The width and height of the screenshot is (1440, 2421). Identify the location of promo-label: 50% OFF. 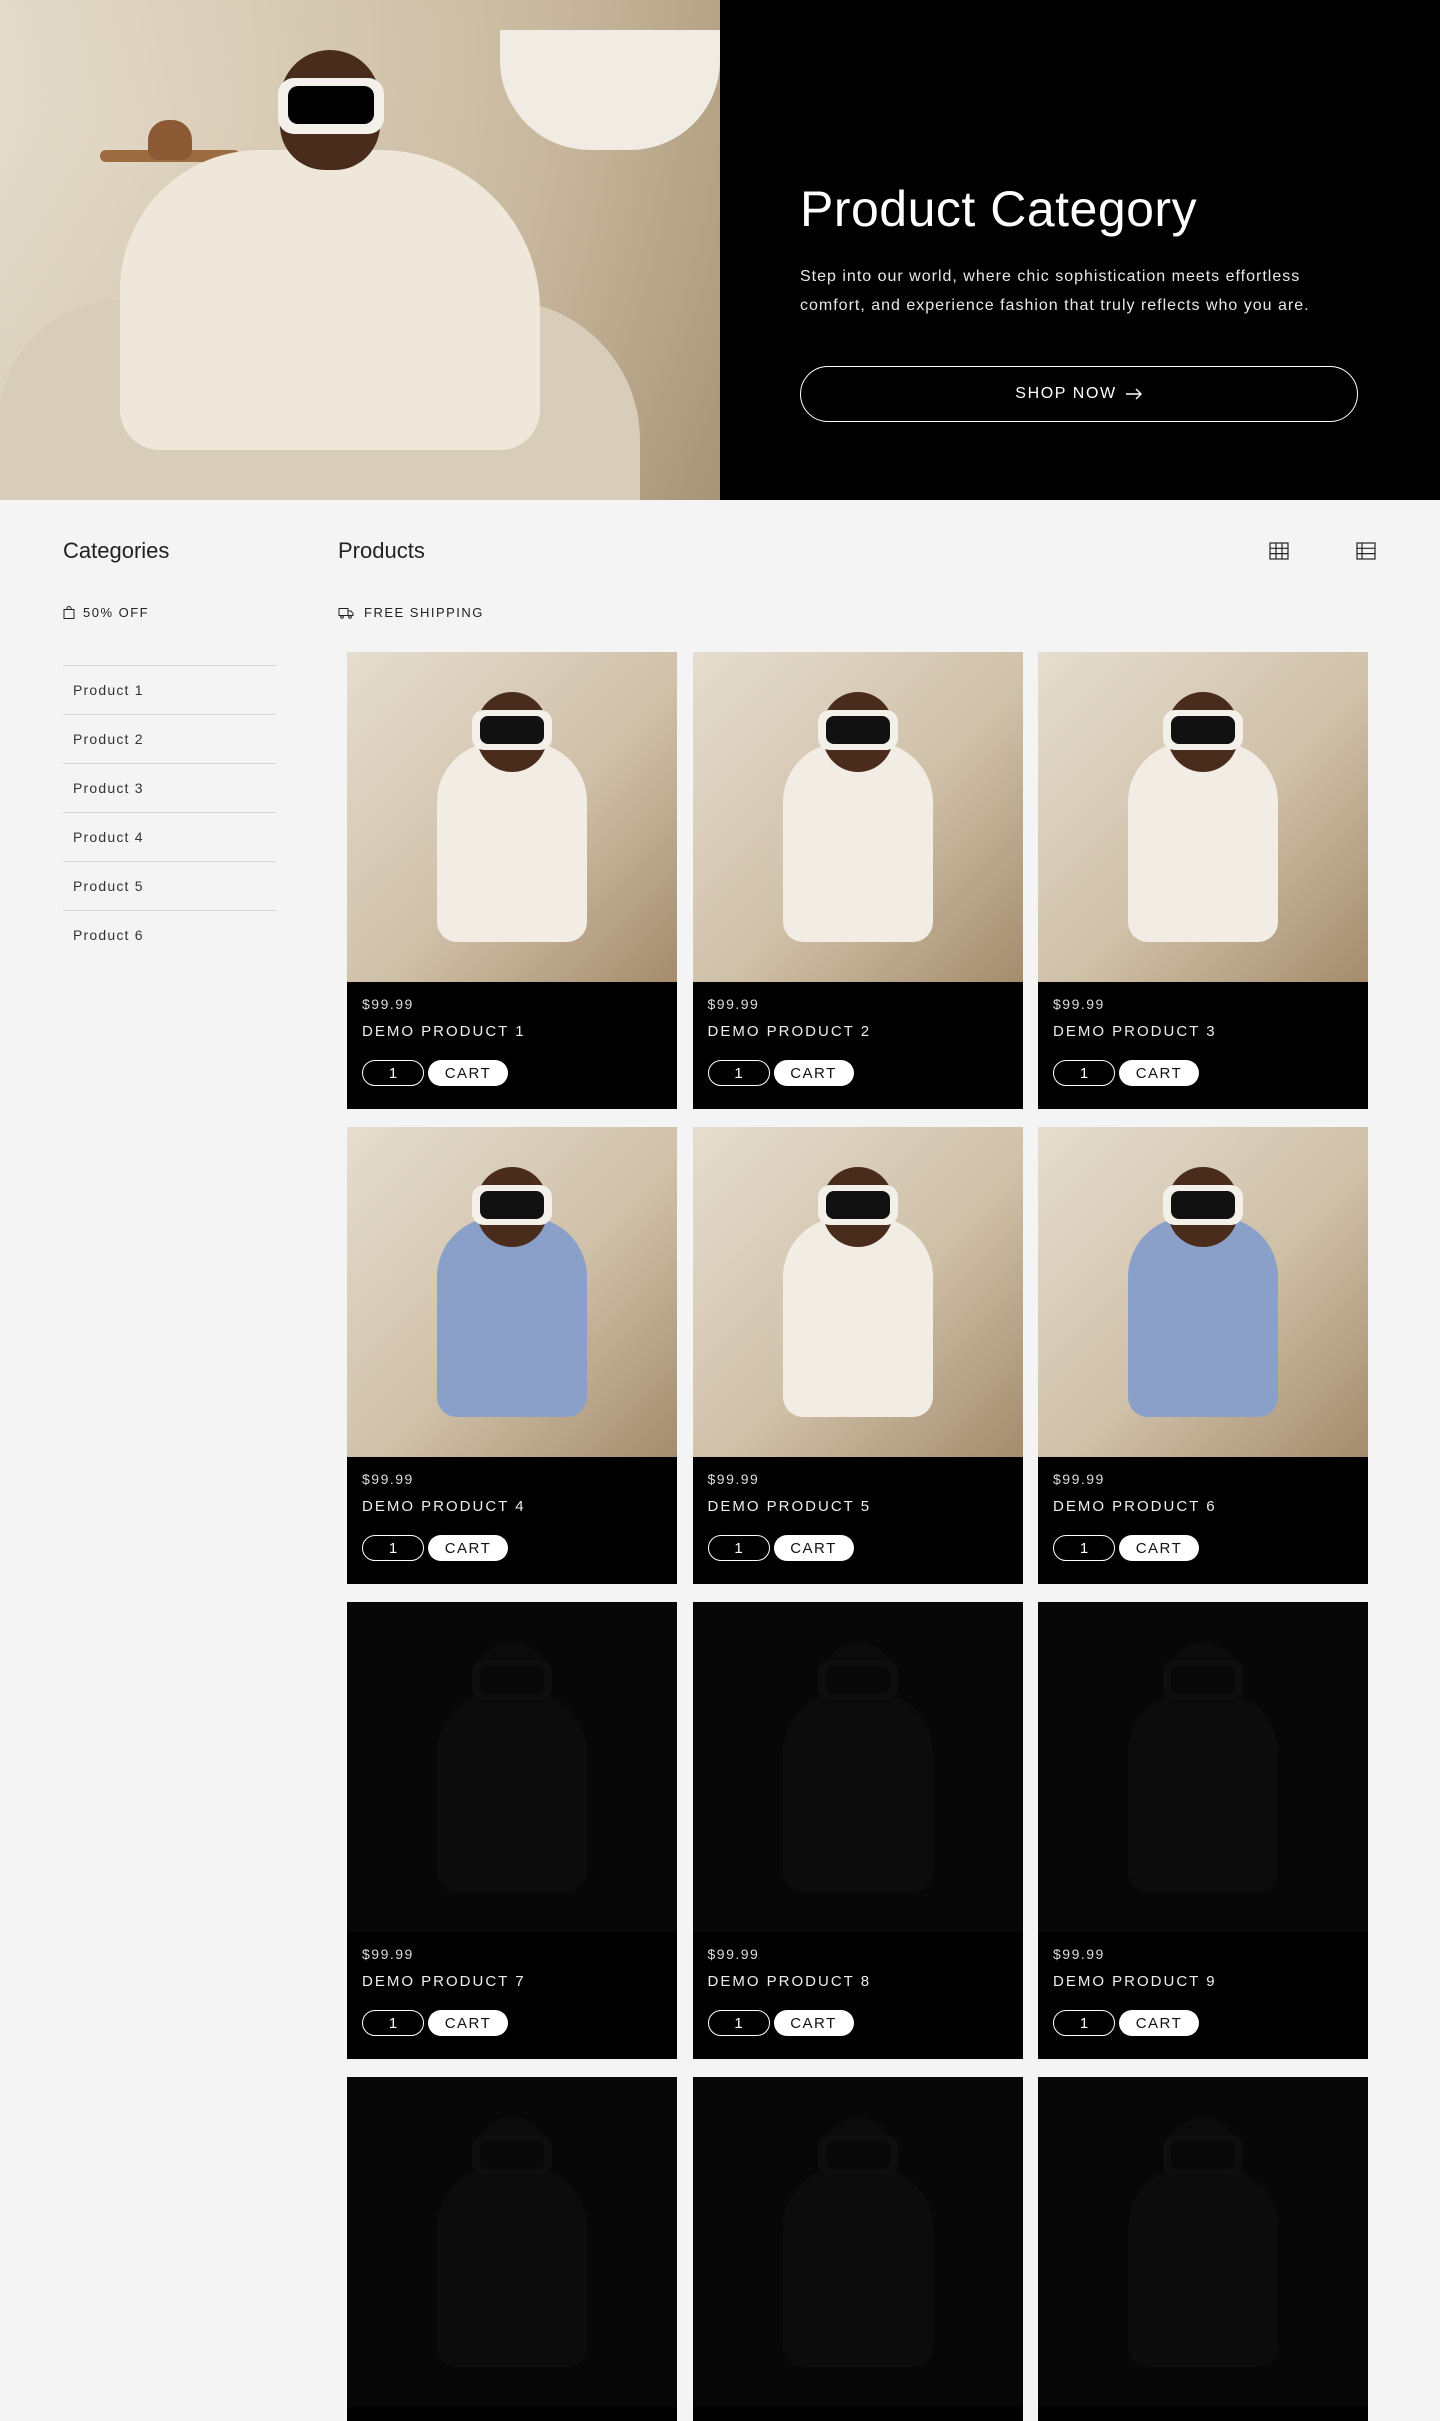
(116, 612).